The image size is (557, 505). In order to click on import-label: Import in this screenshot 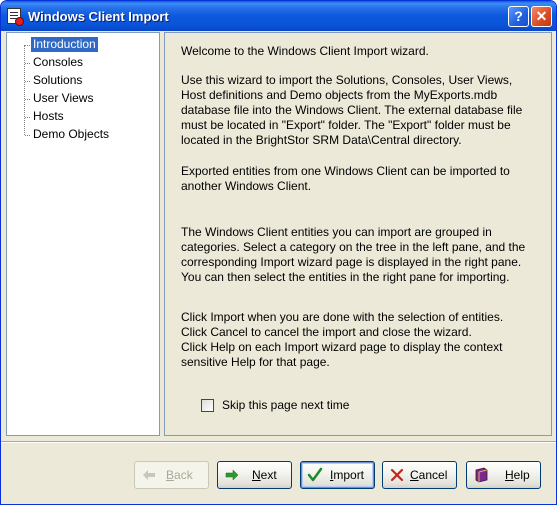, I will do `click(347, 475)`.